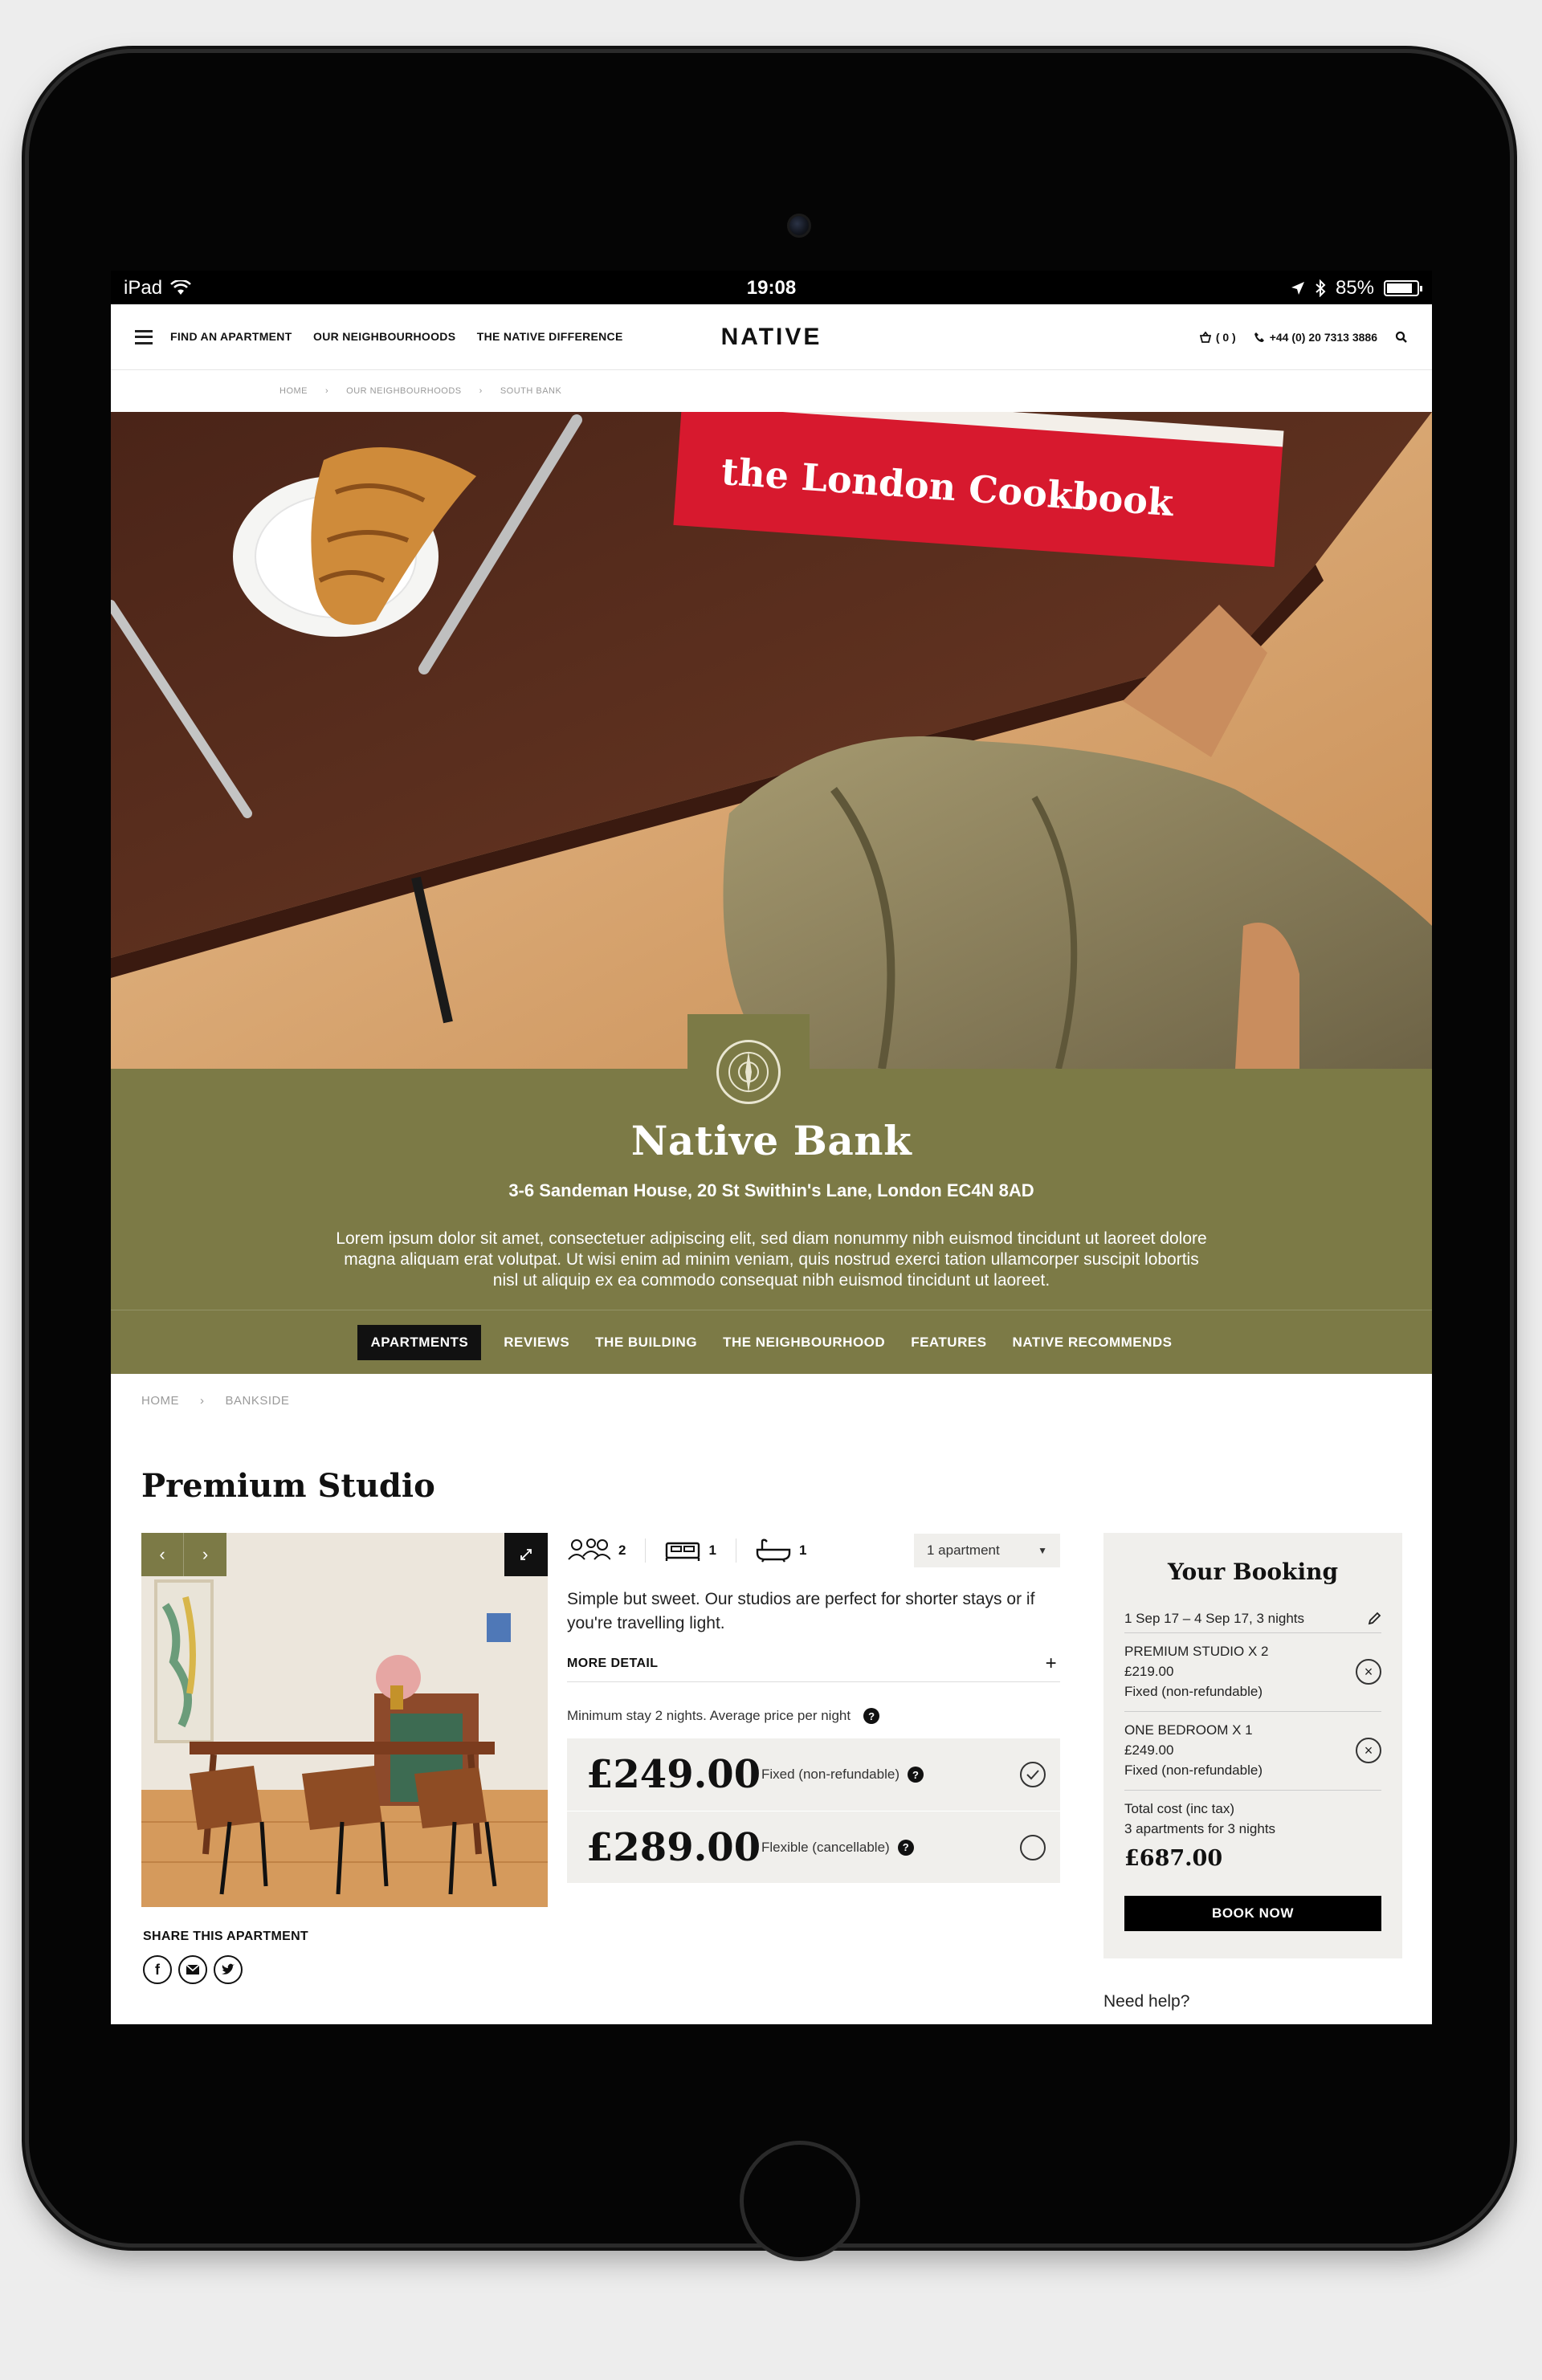 This screenshot has height=2380, width=1542. I want to click on gallery-controls: ‹ ›, so click(183, 1555).